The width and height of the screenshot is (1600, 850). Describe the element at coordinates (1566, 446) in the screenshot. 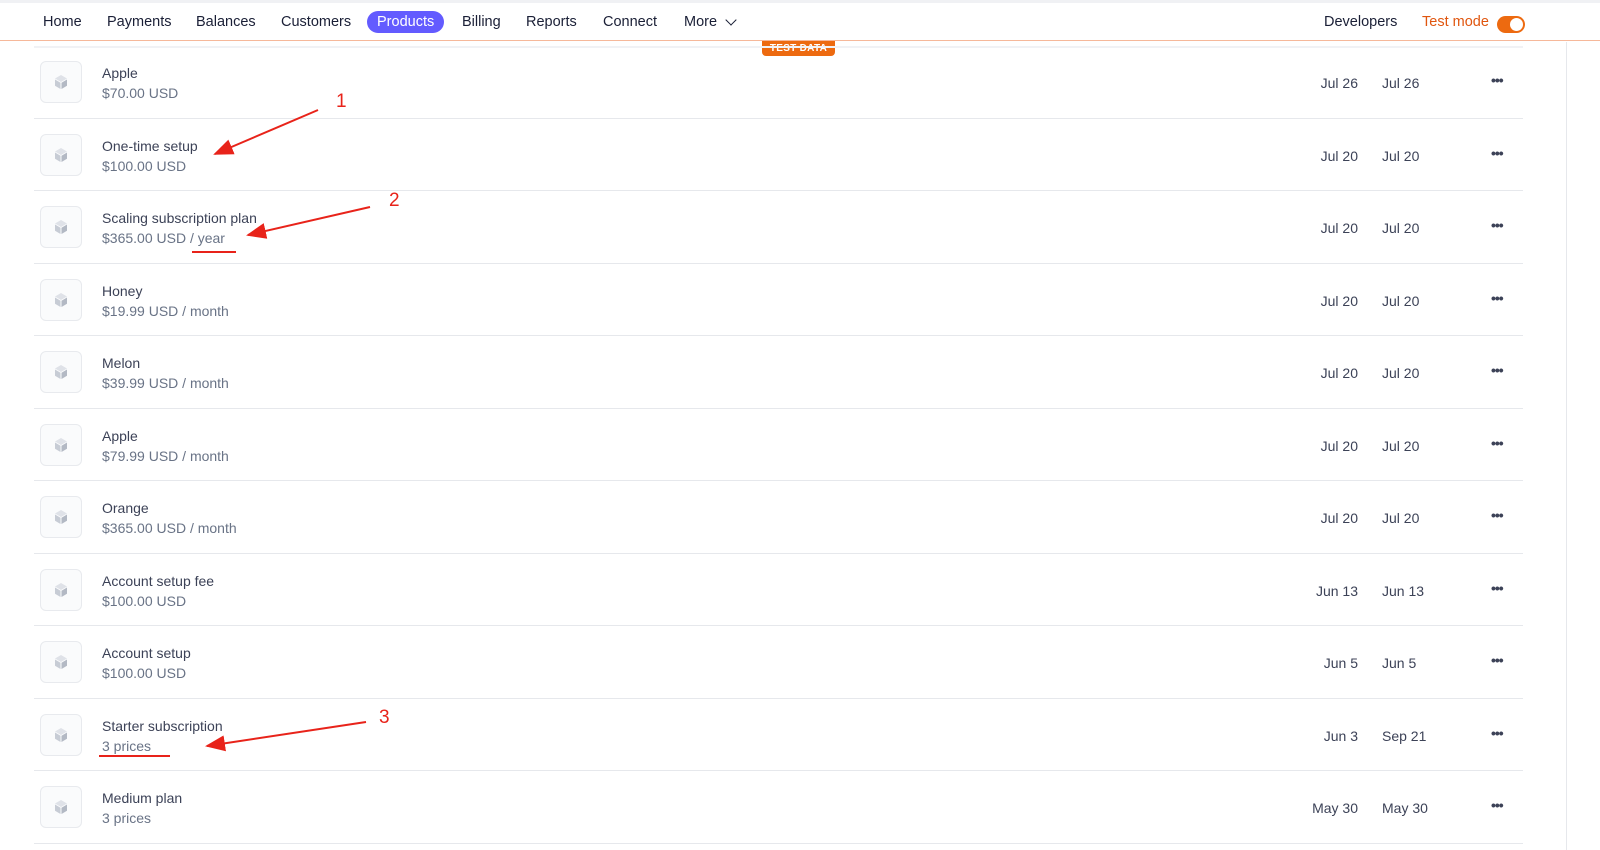

I see `scroll-divider` at that location.